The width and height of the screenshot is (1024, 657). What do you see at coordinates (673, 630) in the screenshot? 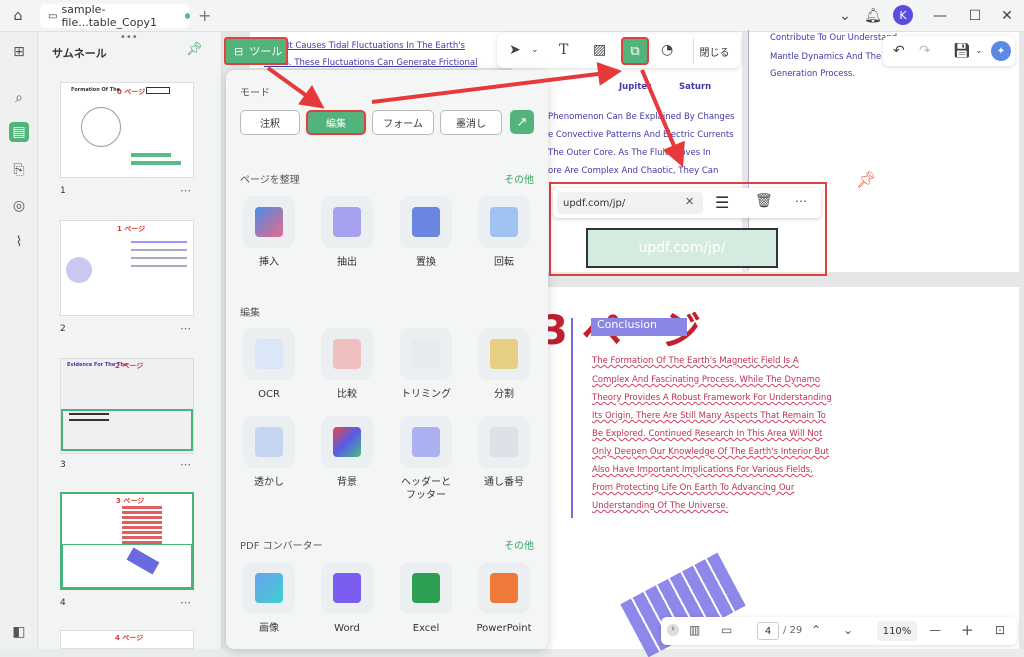
I see `collapse-icon: ›` at bounding box center [673, 630].